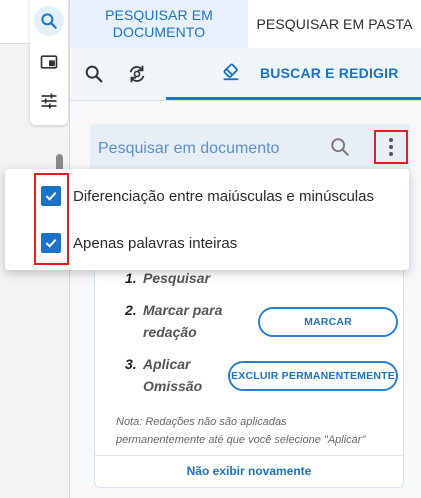  Describe the element at coordinates (176, 278) in the screenshot. I see `step-text: Pesquisar` at that location.